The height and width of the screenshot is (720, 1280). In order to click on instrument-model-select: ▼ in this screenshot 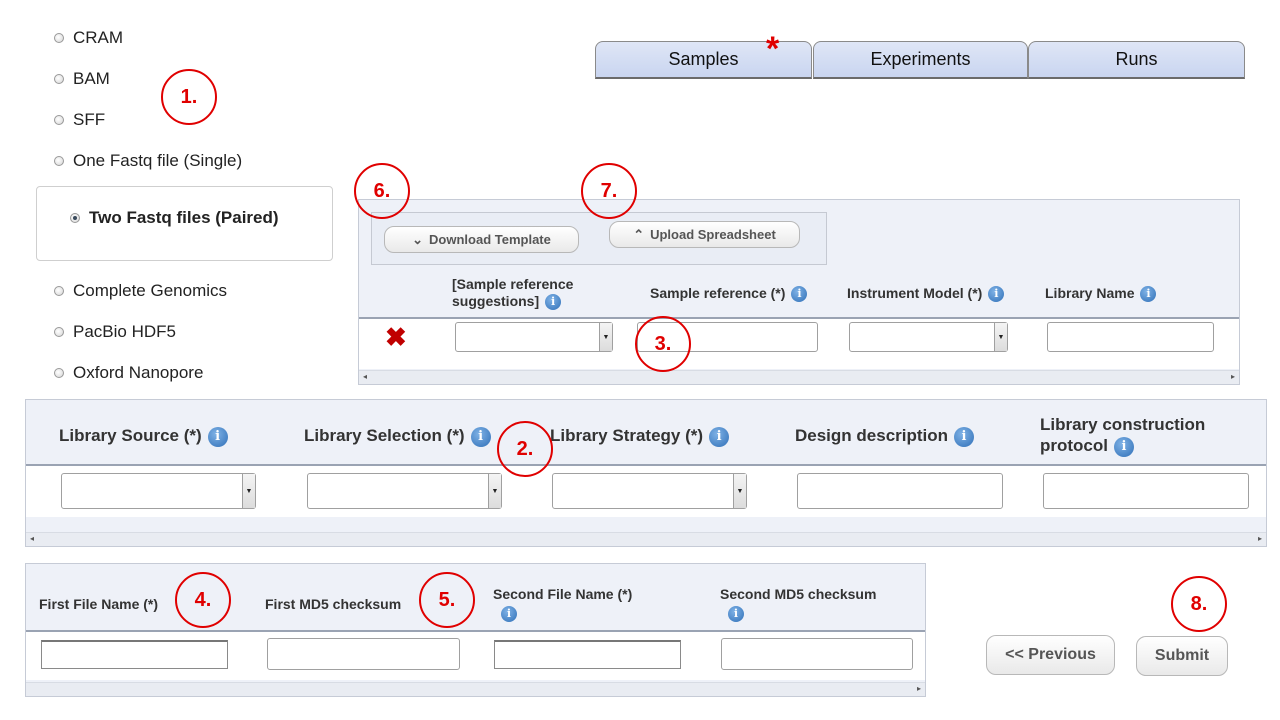, I will do `click(928, 337)`.